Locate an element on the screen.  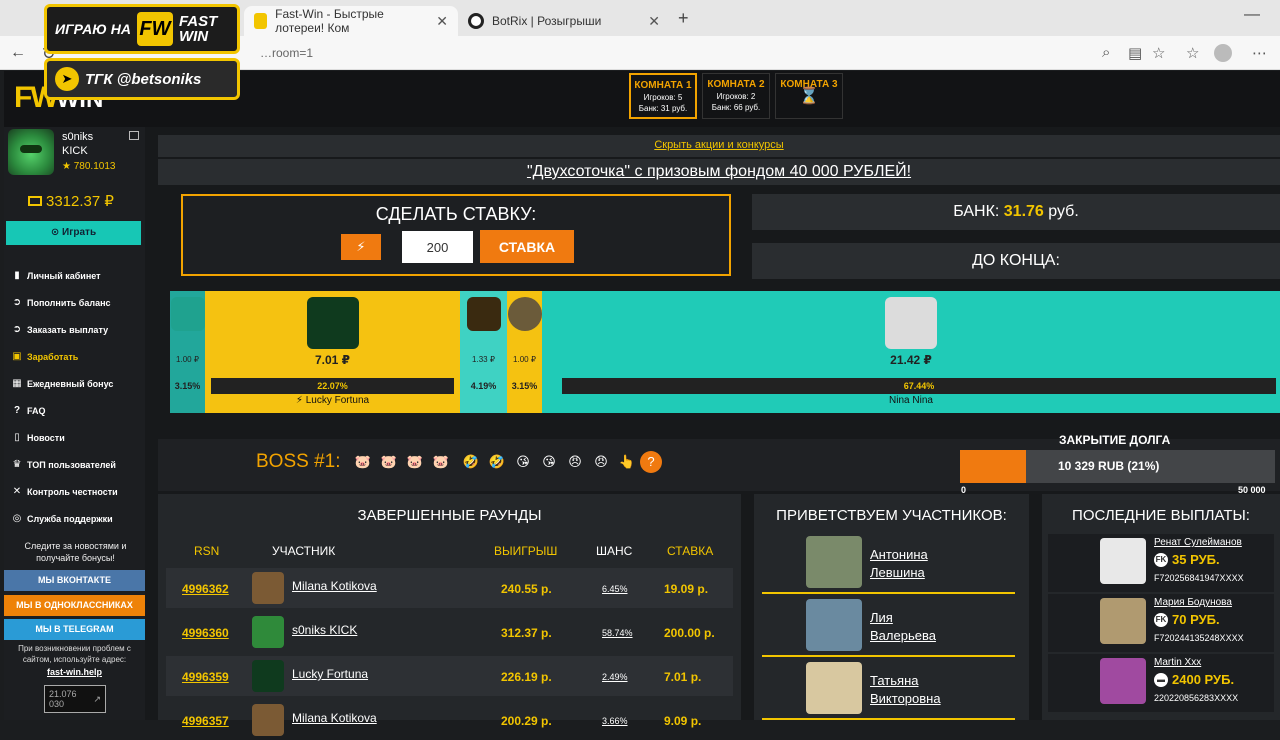
hourglass-icon: ⌛ is located at coordinates (809, 96).